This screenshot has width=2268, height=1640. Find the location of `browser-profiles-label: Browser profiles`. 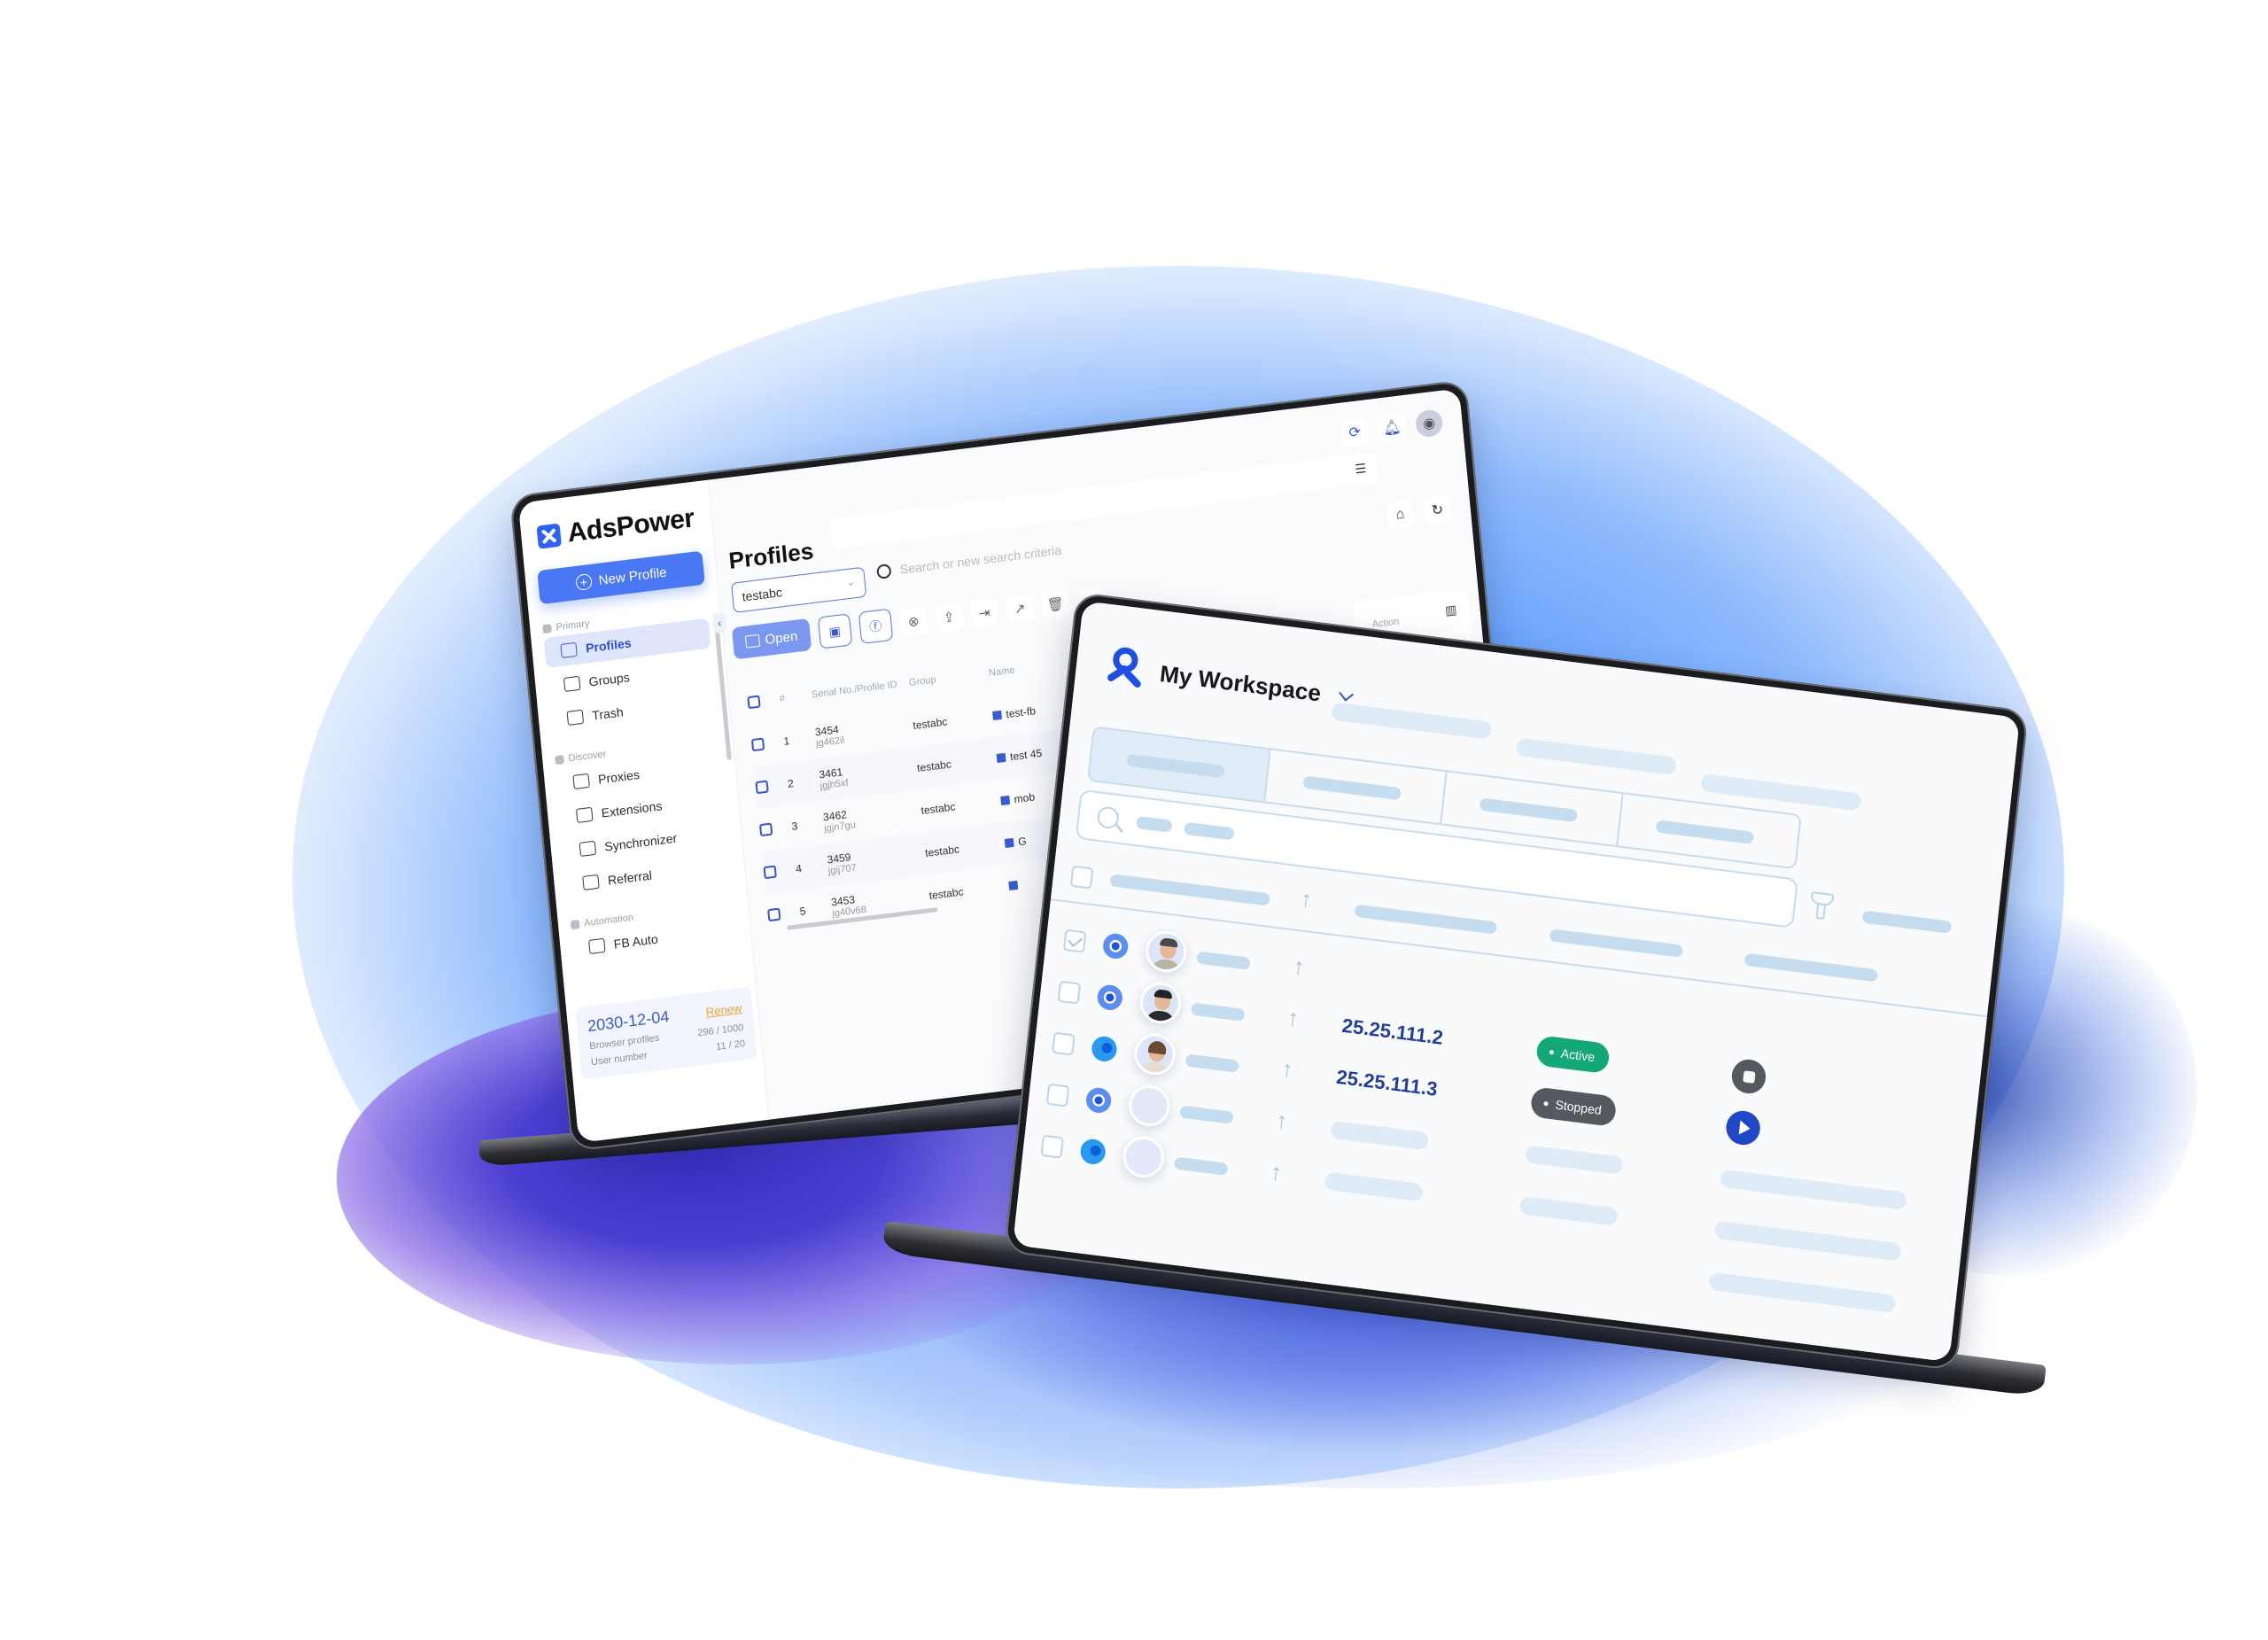

browser-profiles-label: Browser profiles is located at coordinates (624, 1042).